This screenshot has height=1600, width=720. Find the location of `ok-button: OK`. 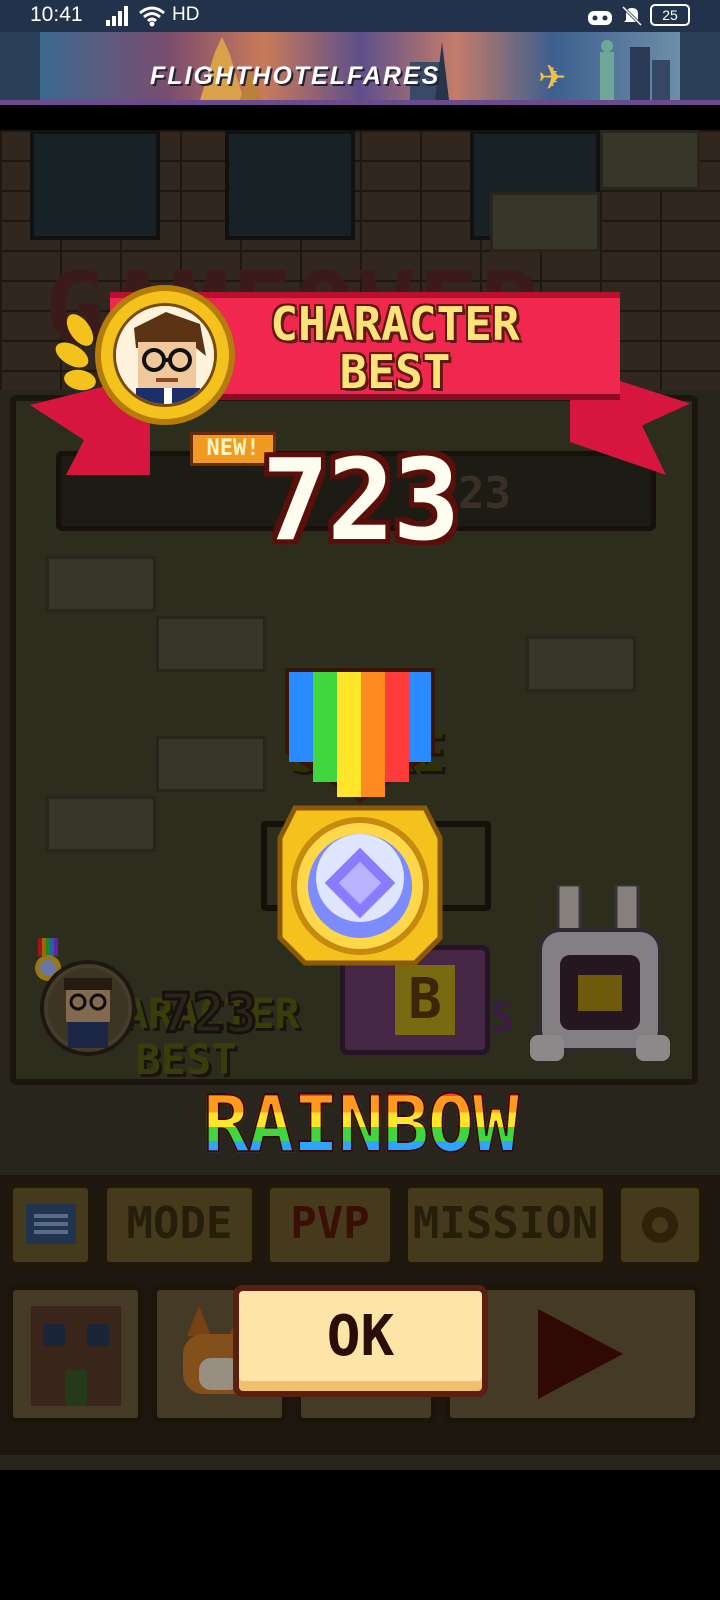

ok-button: OK is located at coordinates (360, 1341).